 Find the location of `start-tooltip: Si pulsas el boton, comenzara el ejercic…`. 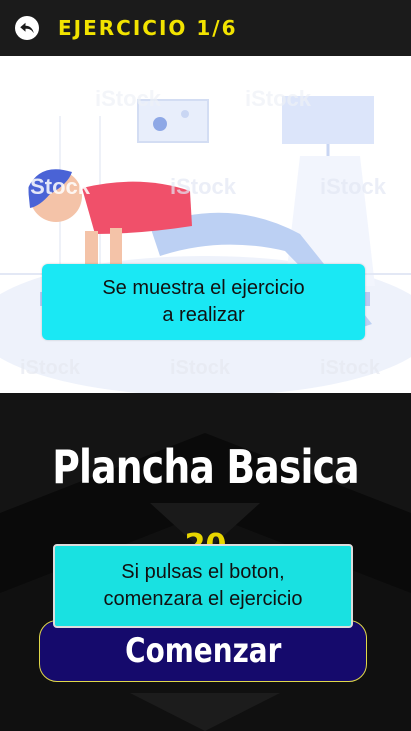

start-tooltip: Si pulsas el boton, comenzara el ejercic… is located at coordinates (203, 586).